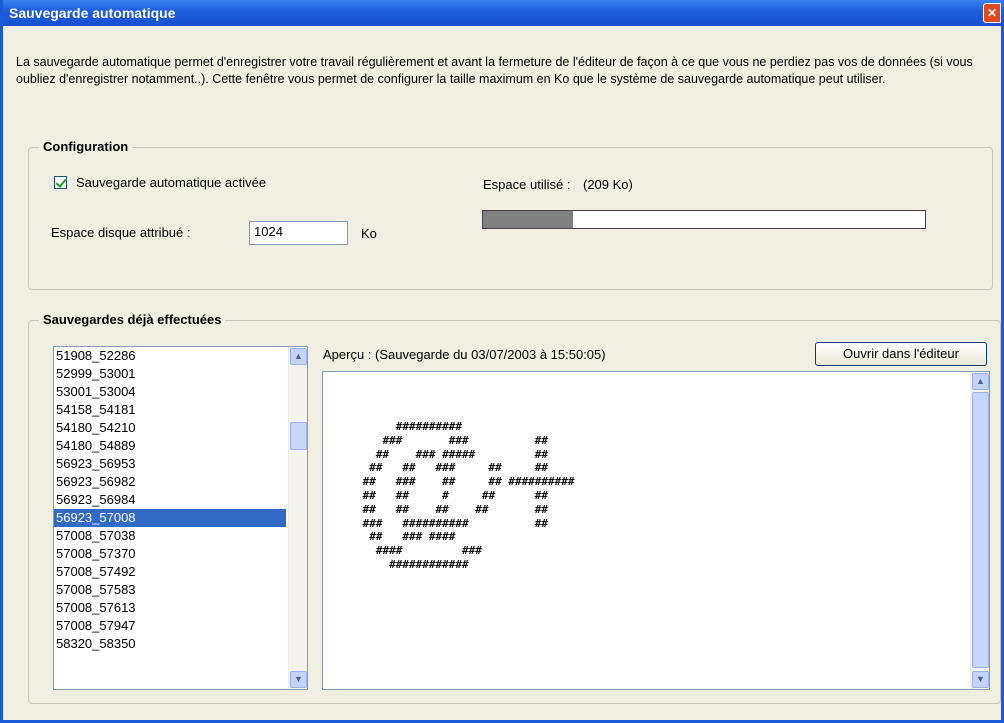 This screenshot has width=1004, height=723. I want to click on list-item: 57008_57947, so click(170, 626).